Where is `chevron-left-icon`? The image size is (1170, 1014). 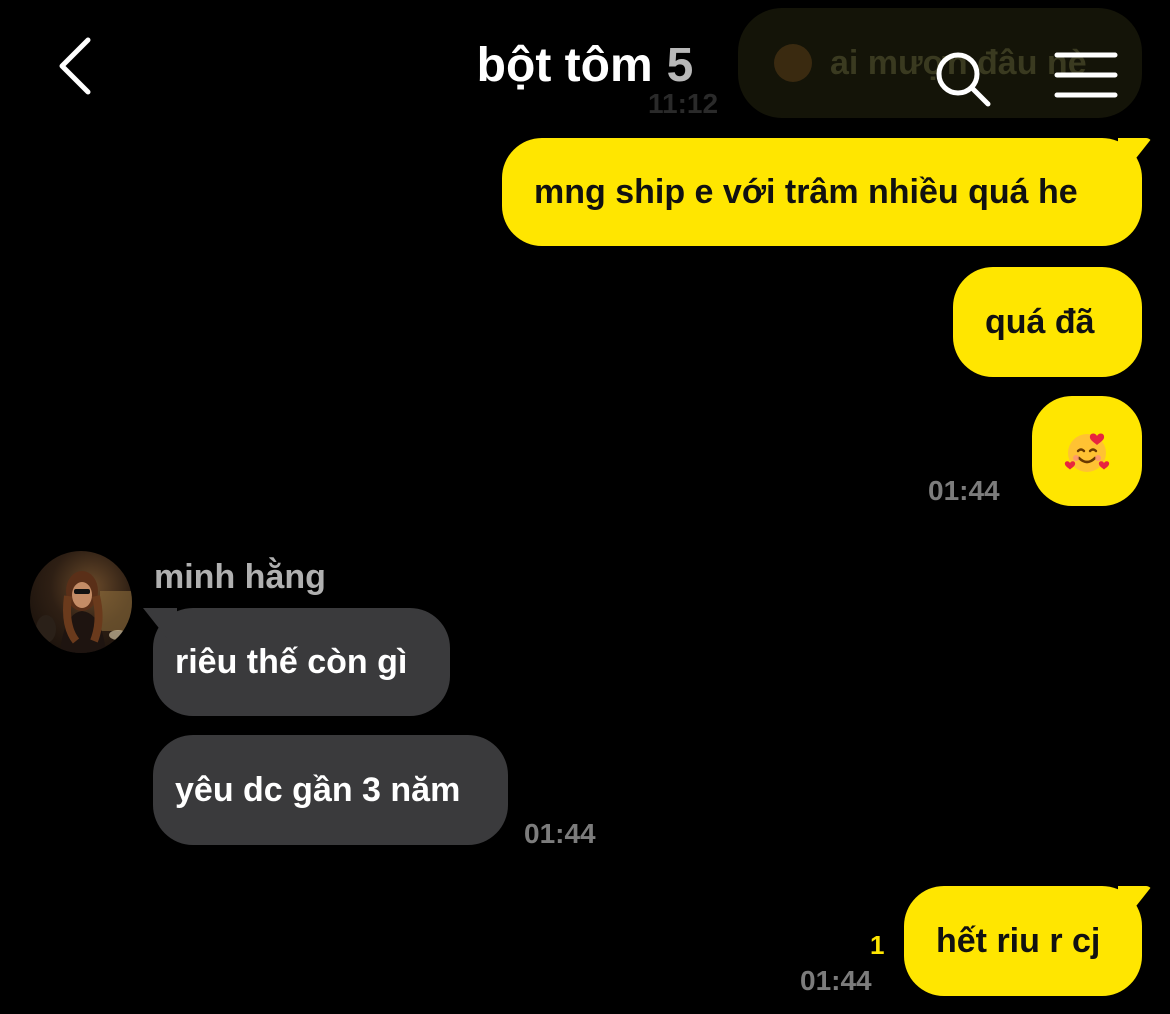 chevron-left-icon is located at coordinates (75, 66).